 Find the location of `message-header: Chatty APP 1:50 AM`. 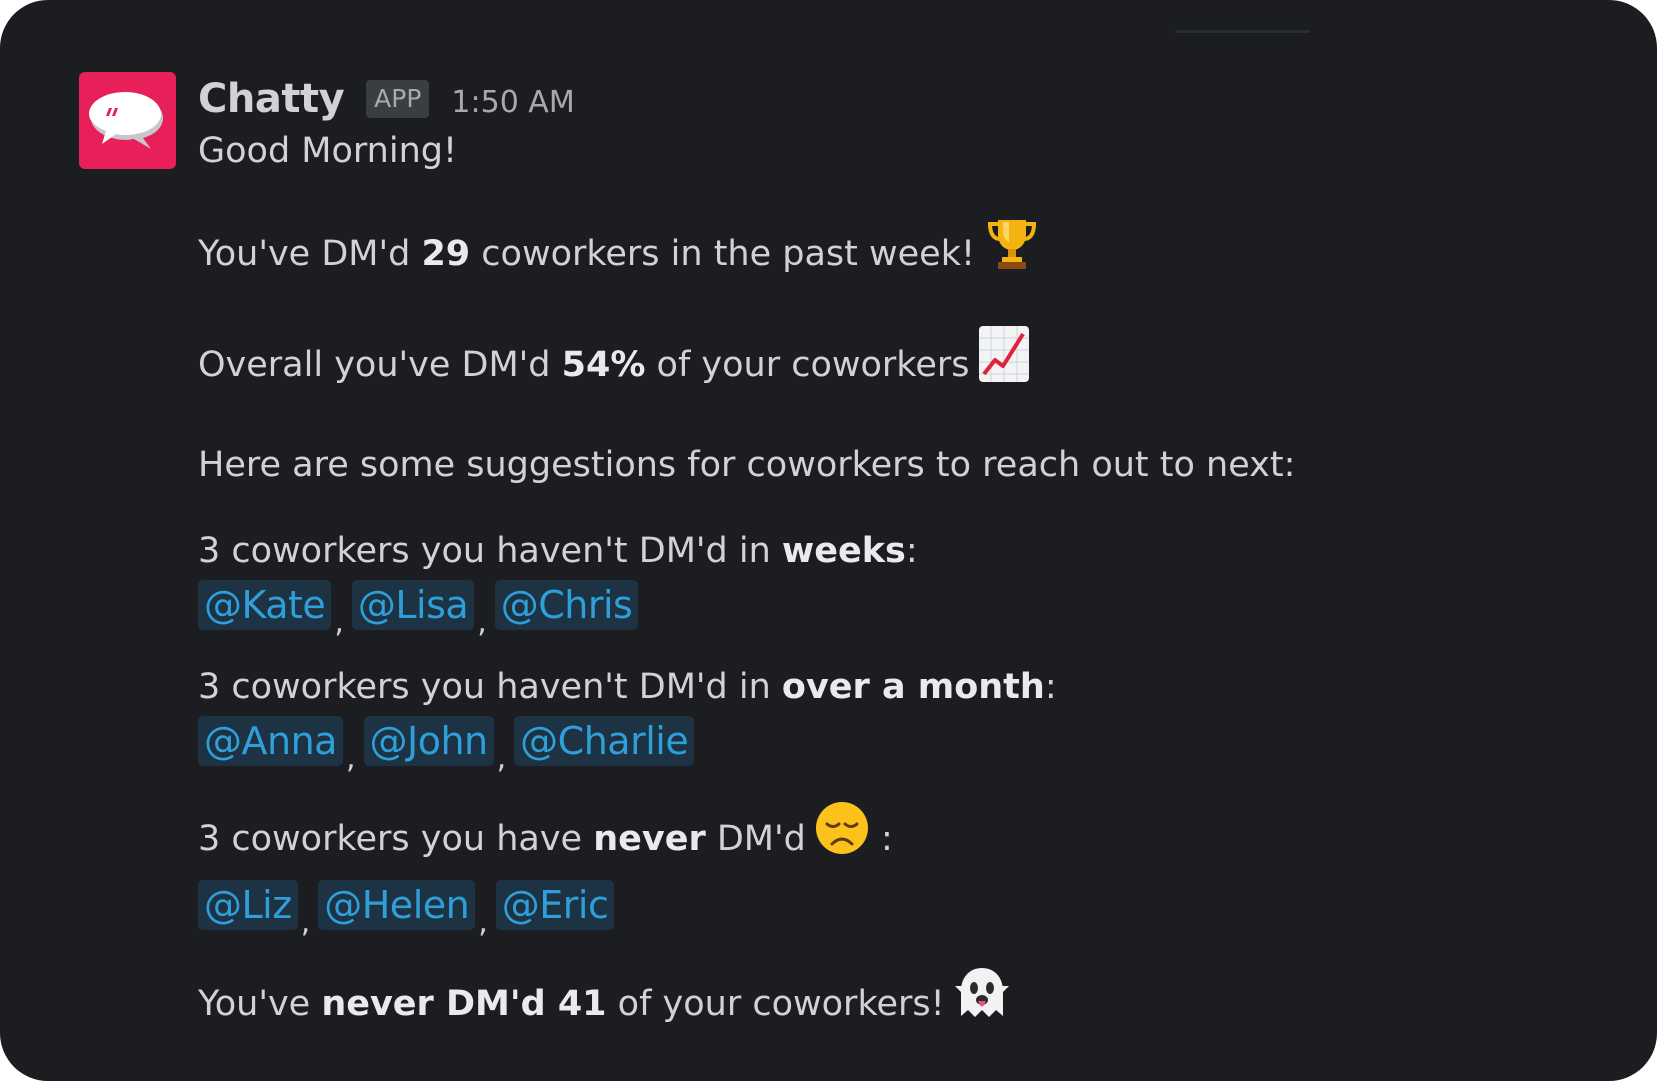

message-header: Chatty APP 1:50 AM is located at coordinates (888, 99).